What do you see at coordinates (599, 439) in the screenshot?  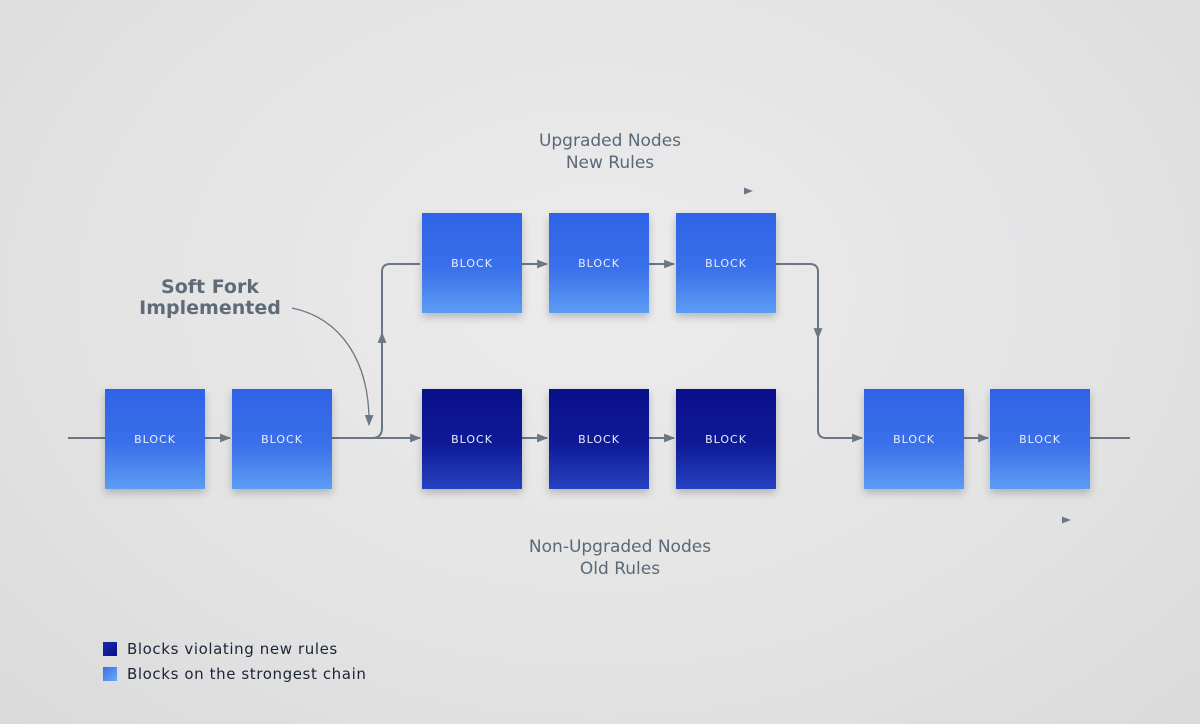 I see `block-violating-2: BLOCK` at bounding box center [599, 439].